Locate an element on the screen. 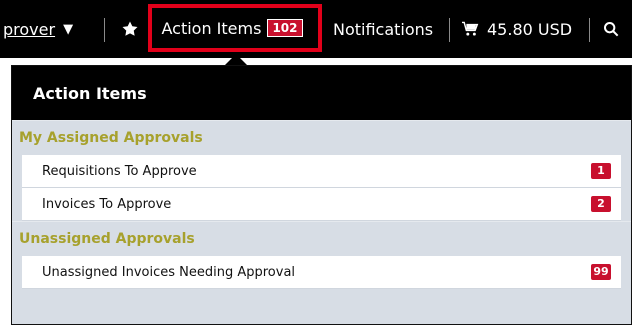 The height and width of the screenshot is (329, 632). count-badge: 2 is located at coordinates (601, 204).